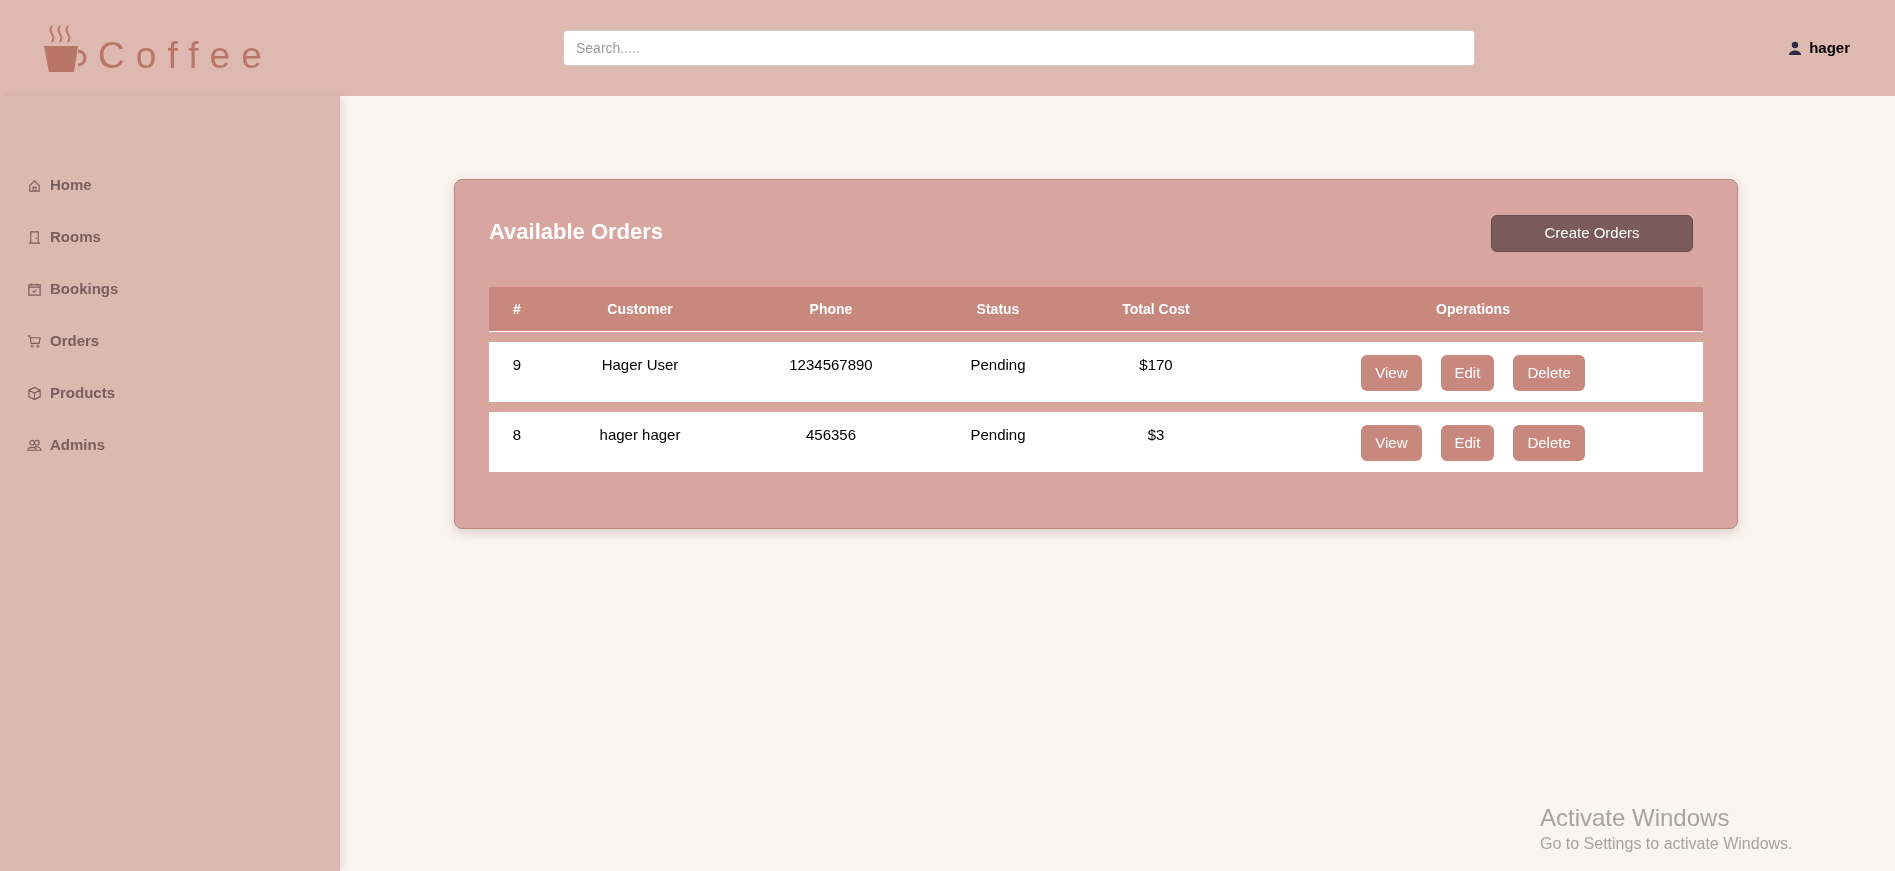  What do you see at coordinates (831, 435) in the screenshot?
I see `table-cell-text: 456356` at bounding box center [831, 435].